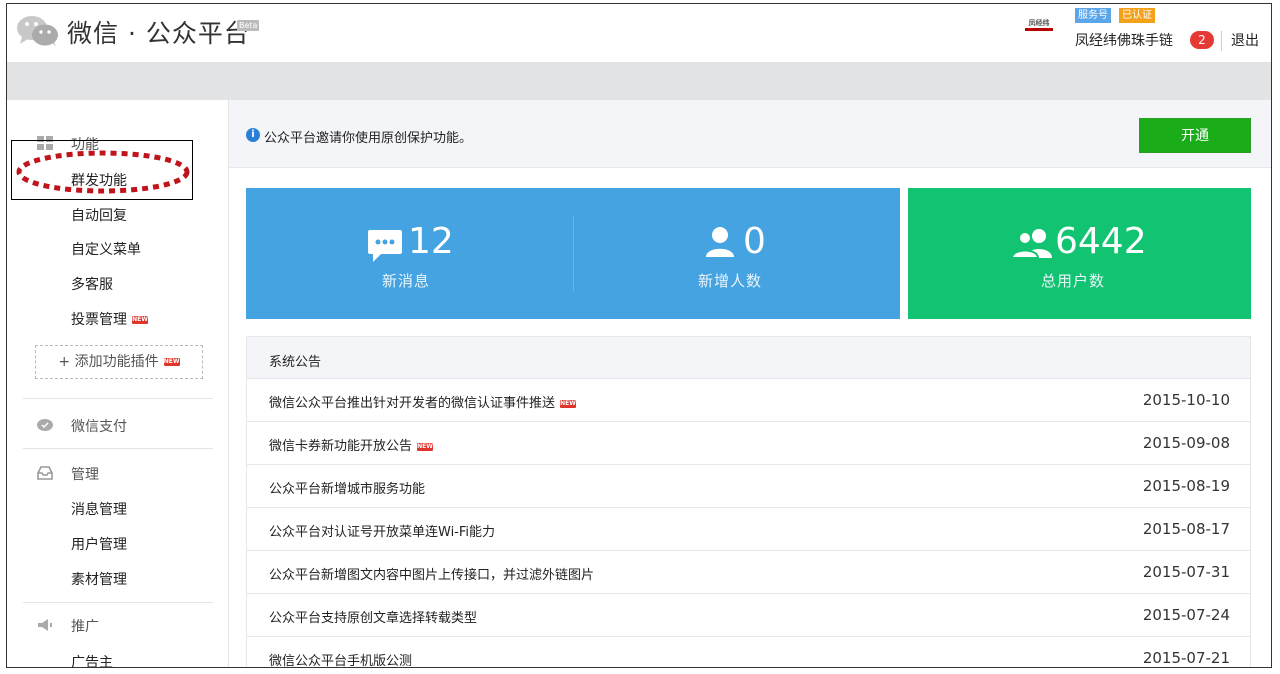 Image resolution: width=1280 pixels, height=674 pixels. Describe the element at coordinates (1186, 529) in the screenshot. I see `announcement-date: 2015-08-17` at that location.